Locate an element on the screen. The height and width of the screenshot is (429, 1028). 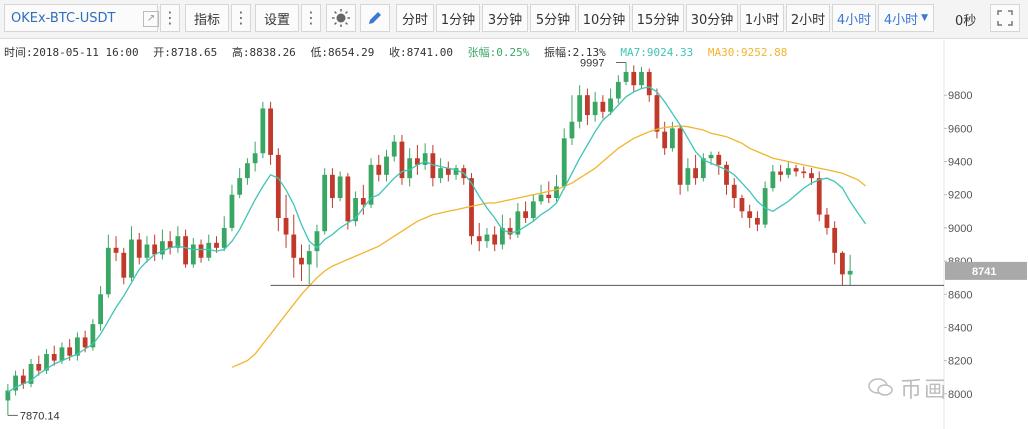
interval-dropdown-label: 4小时 is located at coordinates (901, 20).